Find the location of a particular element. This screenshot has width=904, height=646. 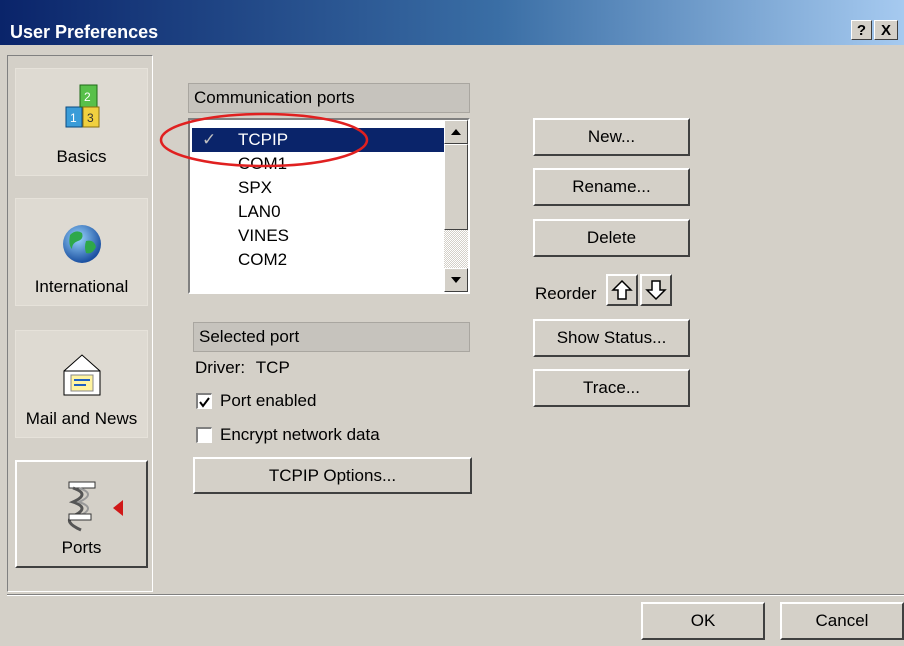

list-item: ✓ TCPIP is located at coordinates (318, 140).